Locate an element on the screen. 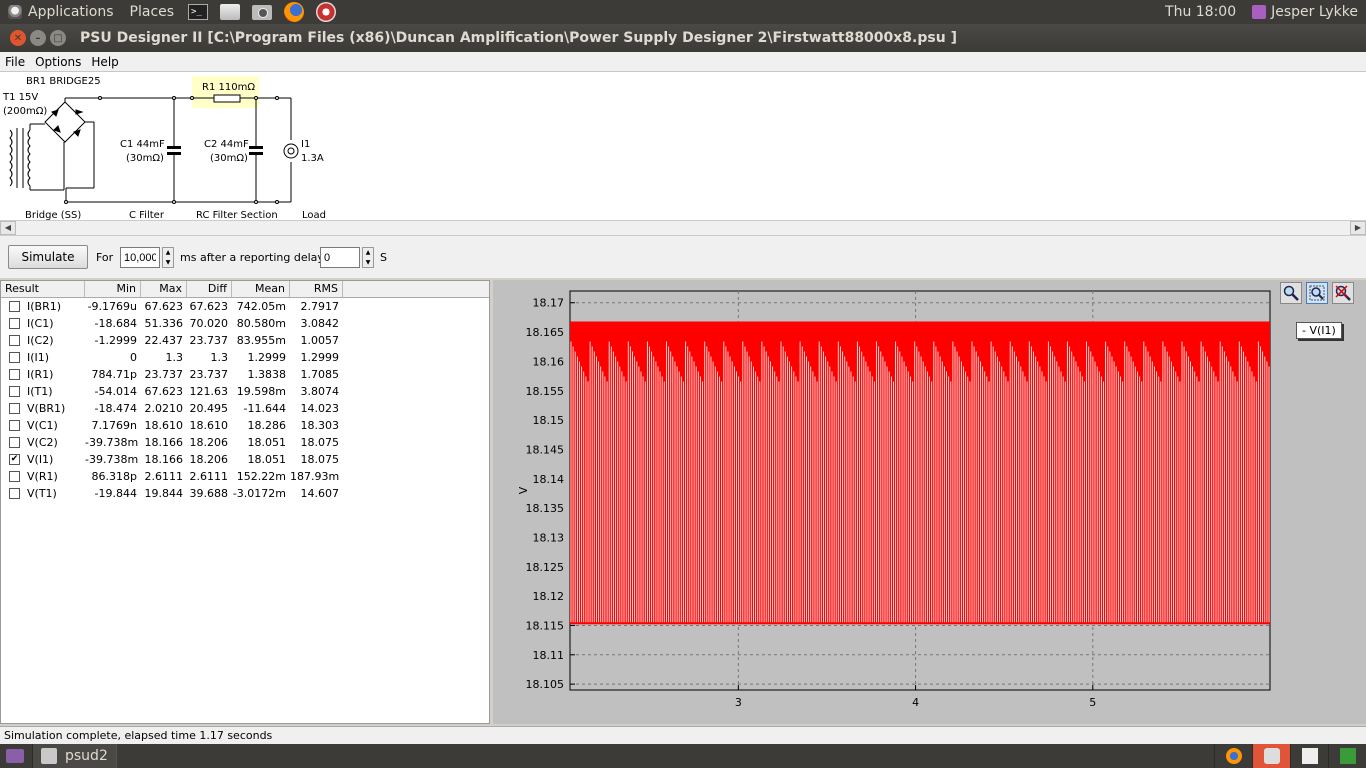 This screenshot has width=1366, height=768. result-name-cell: V(T1) is located at coordinates (43, 493).